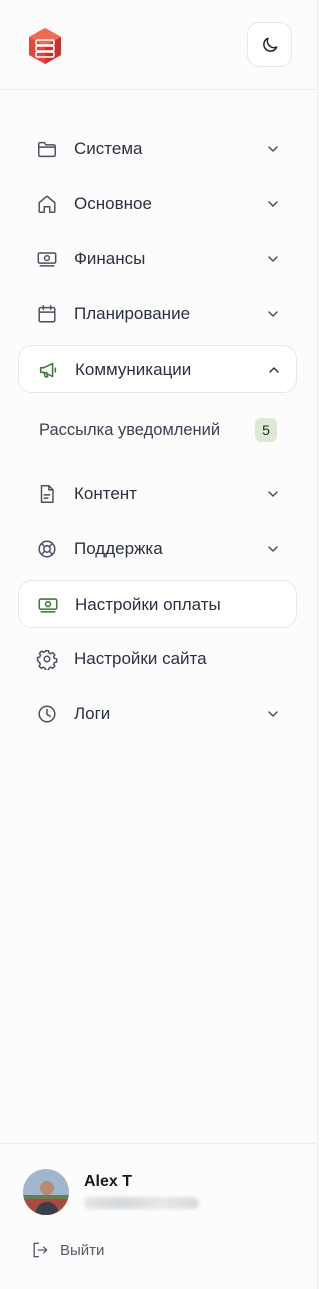 The width and height of the screenshot is (320, 1289). Describe the element at coordinates (113, 203) in the screenshot. I see `nav-item-label: Основное` at that location.